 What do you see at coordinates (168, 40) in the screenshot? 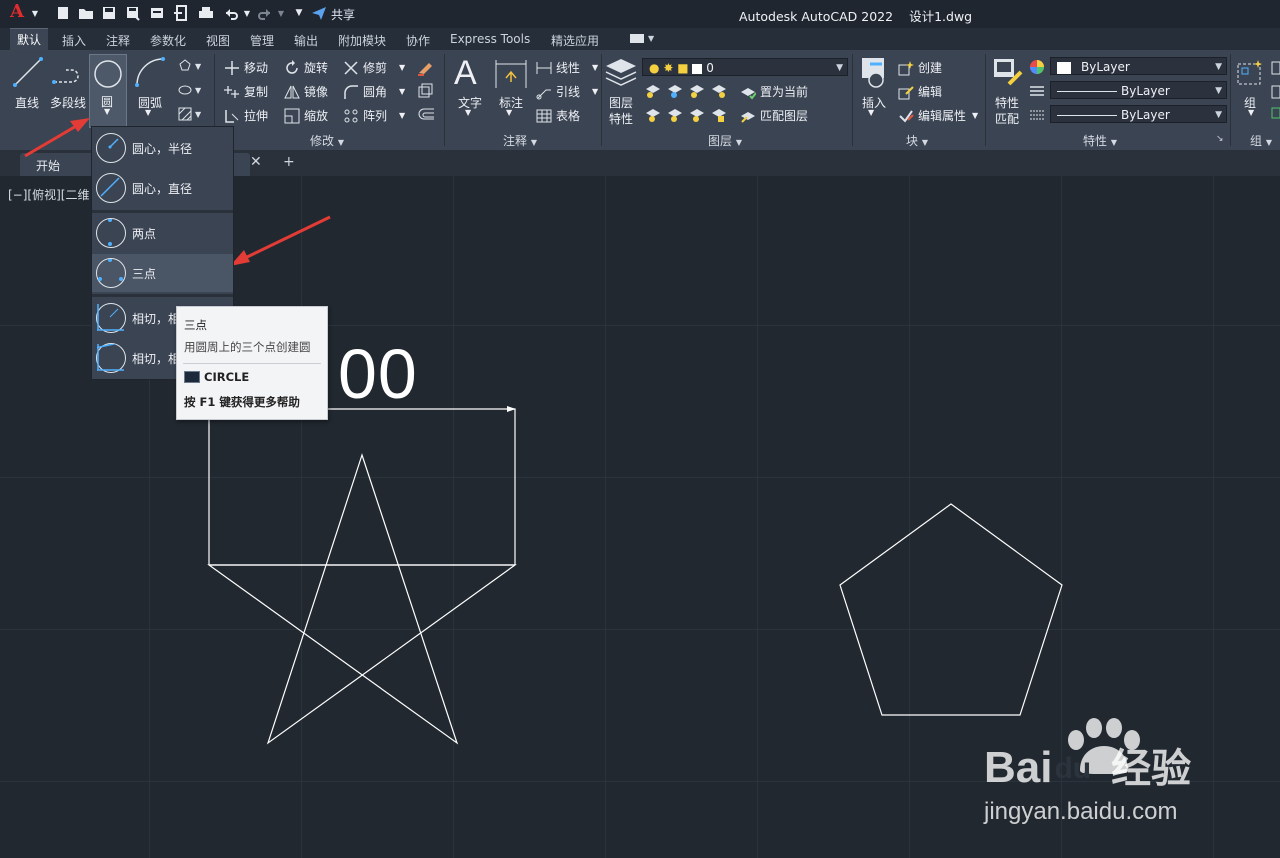
I see `tab-parametric: 参数化` at bounding box center [168, 40].